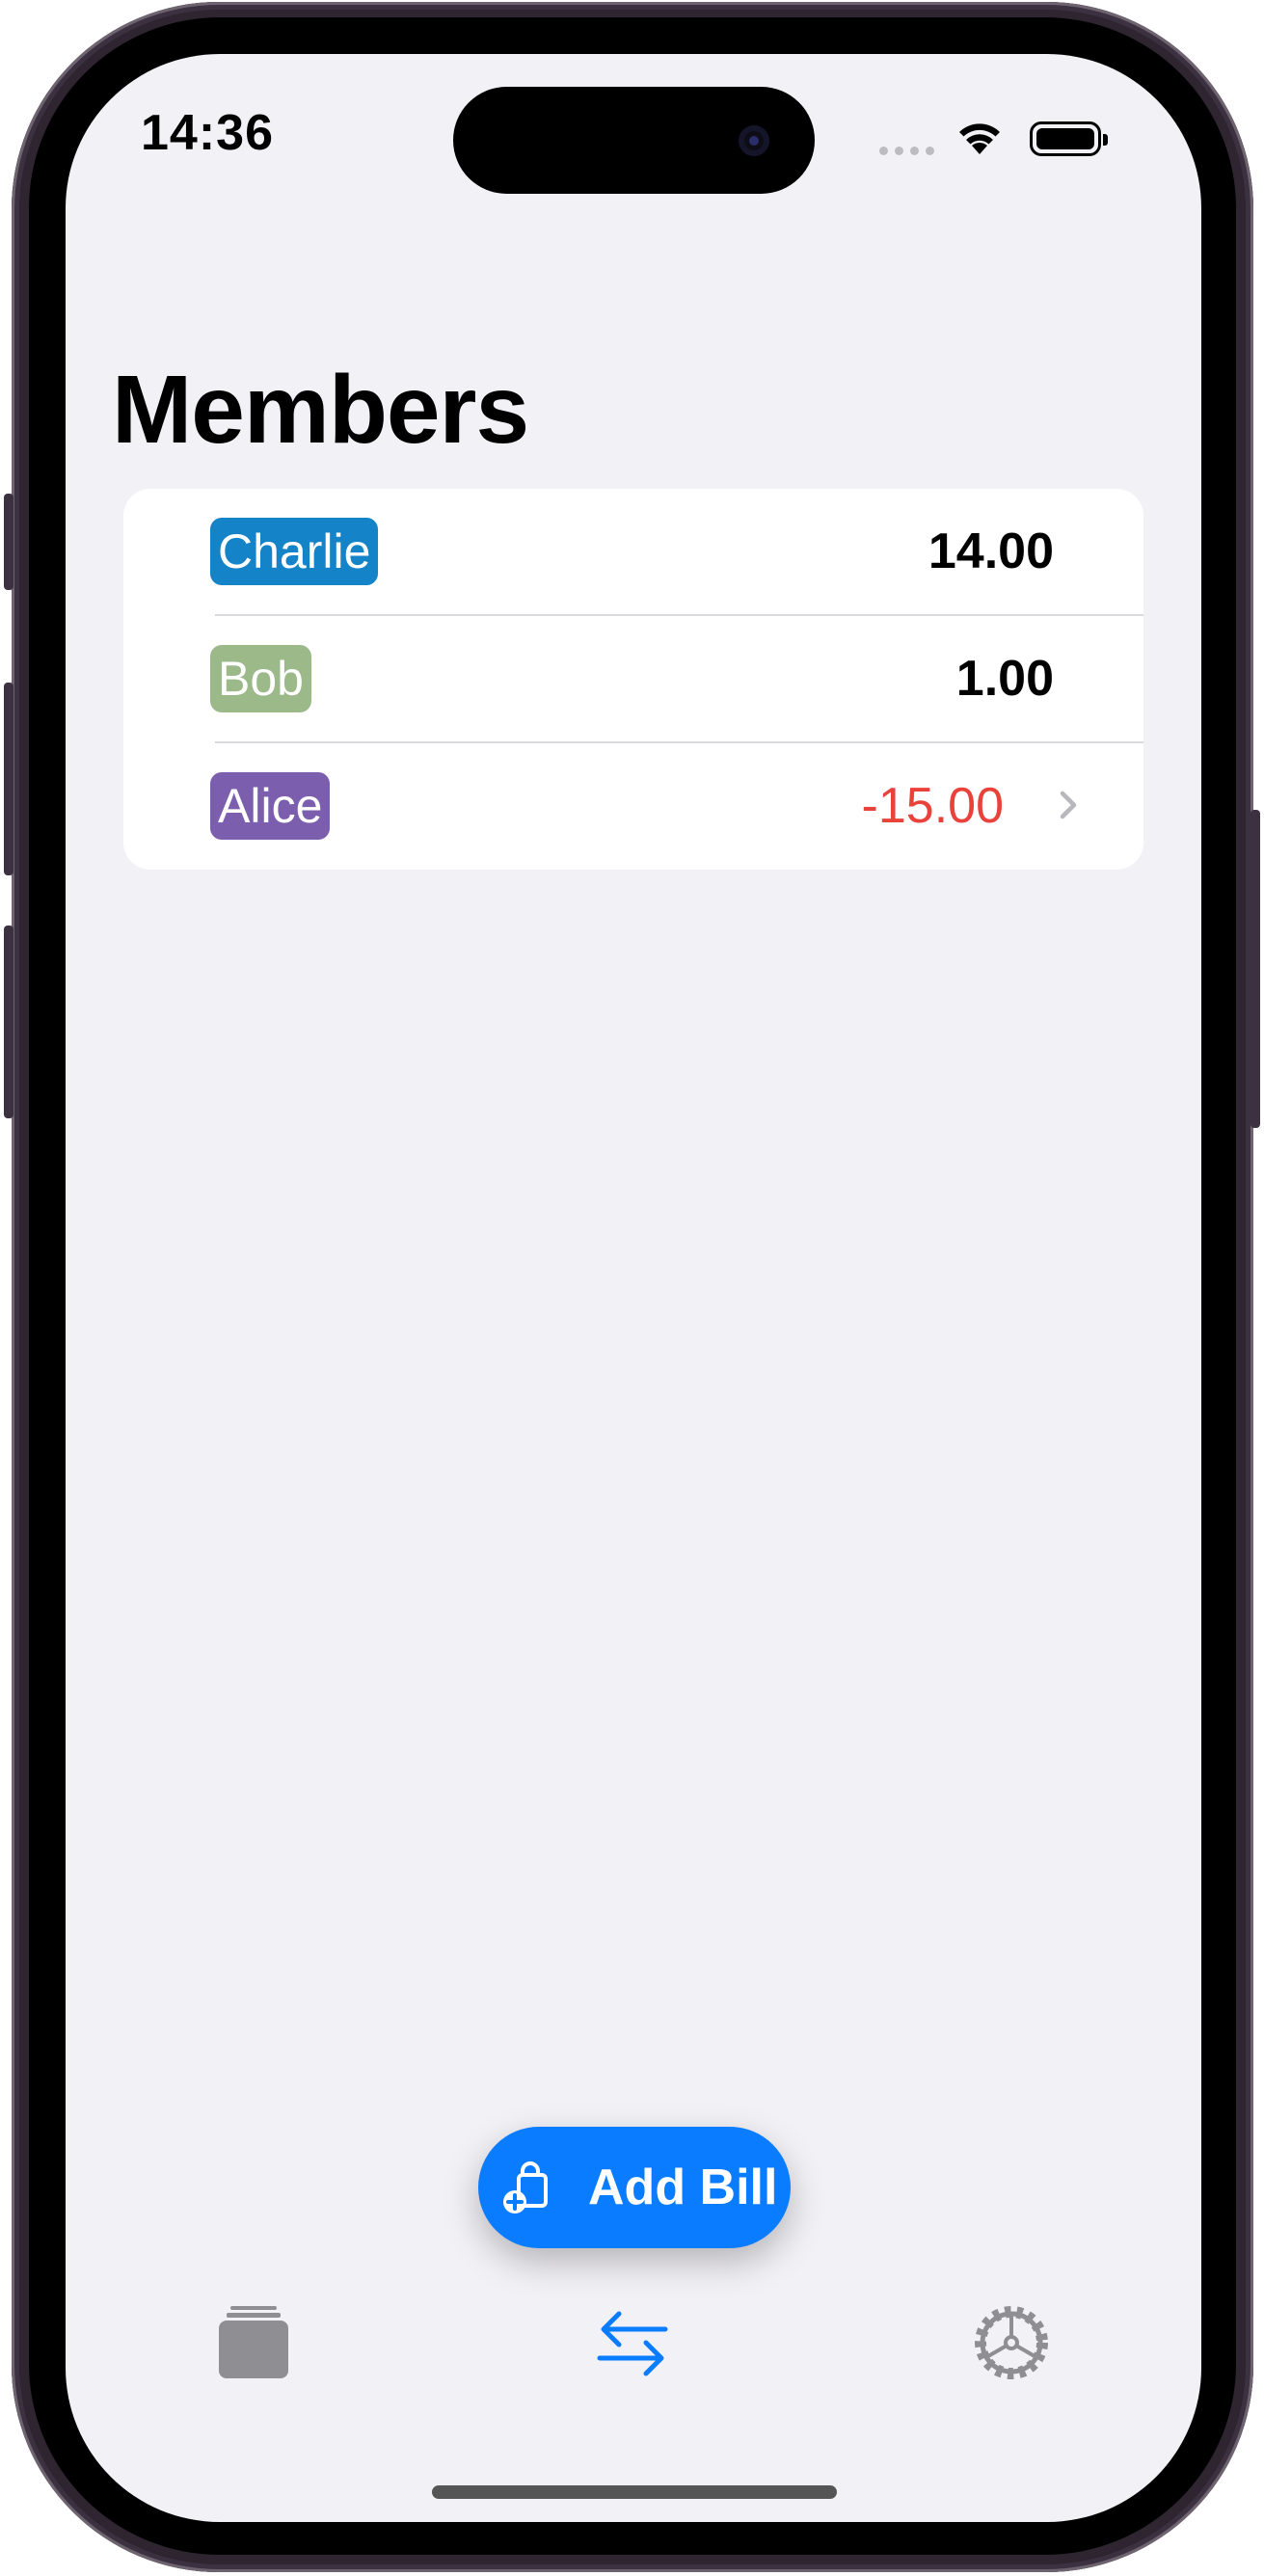 The image size is (1264, 2576). Describe the element at coordinates (526, 2188) in the screenshot. I see `bag-plus-icon` at that location.